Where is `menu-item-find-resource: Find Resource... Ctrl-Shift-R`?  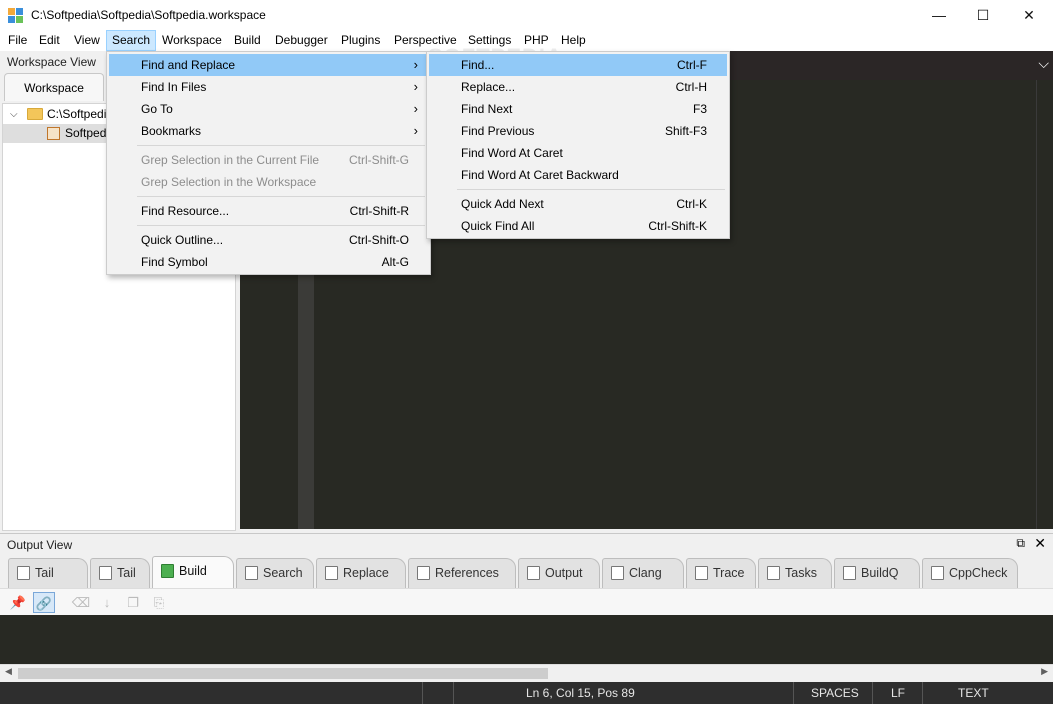 menu-item-find-resource: Find Resource... Ctrl-Shift-R is located at coordinates (268, 211).